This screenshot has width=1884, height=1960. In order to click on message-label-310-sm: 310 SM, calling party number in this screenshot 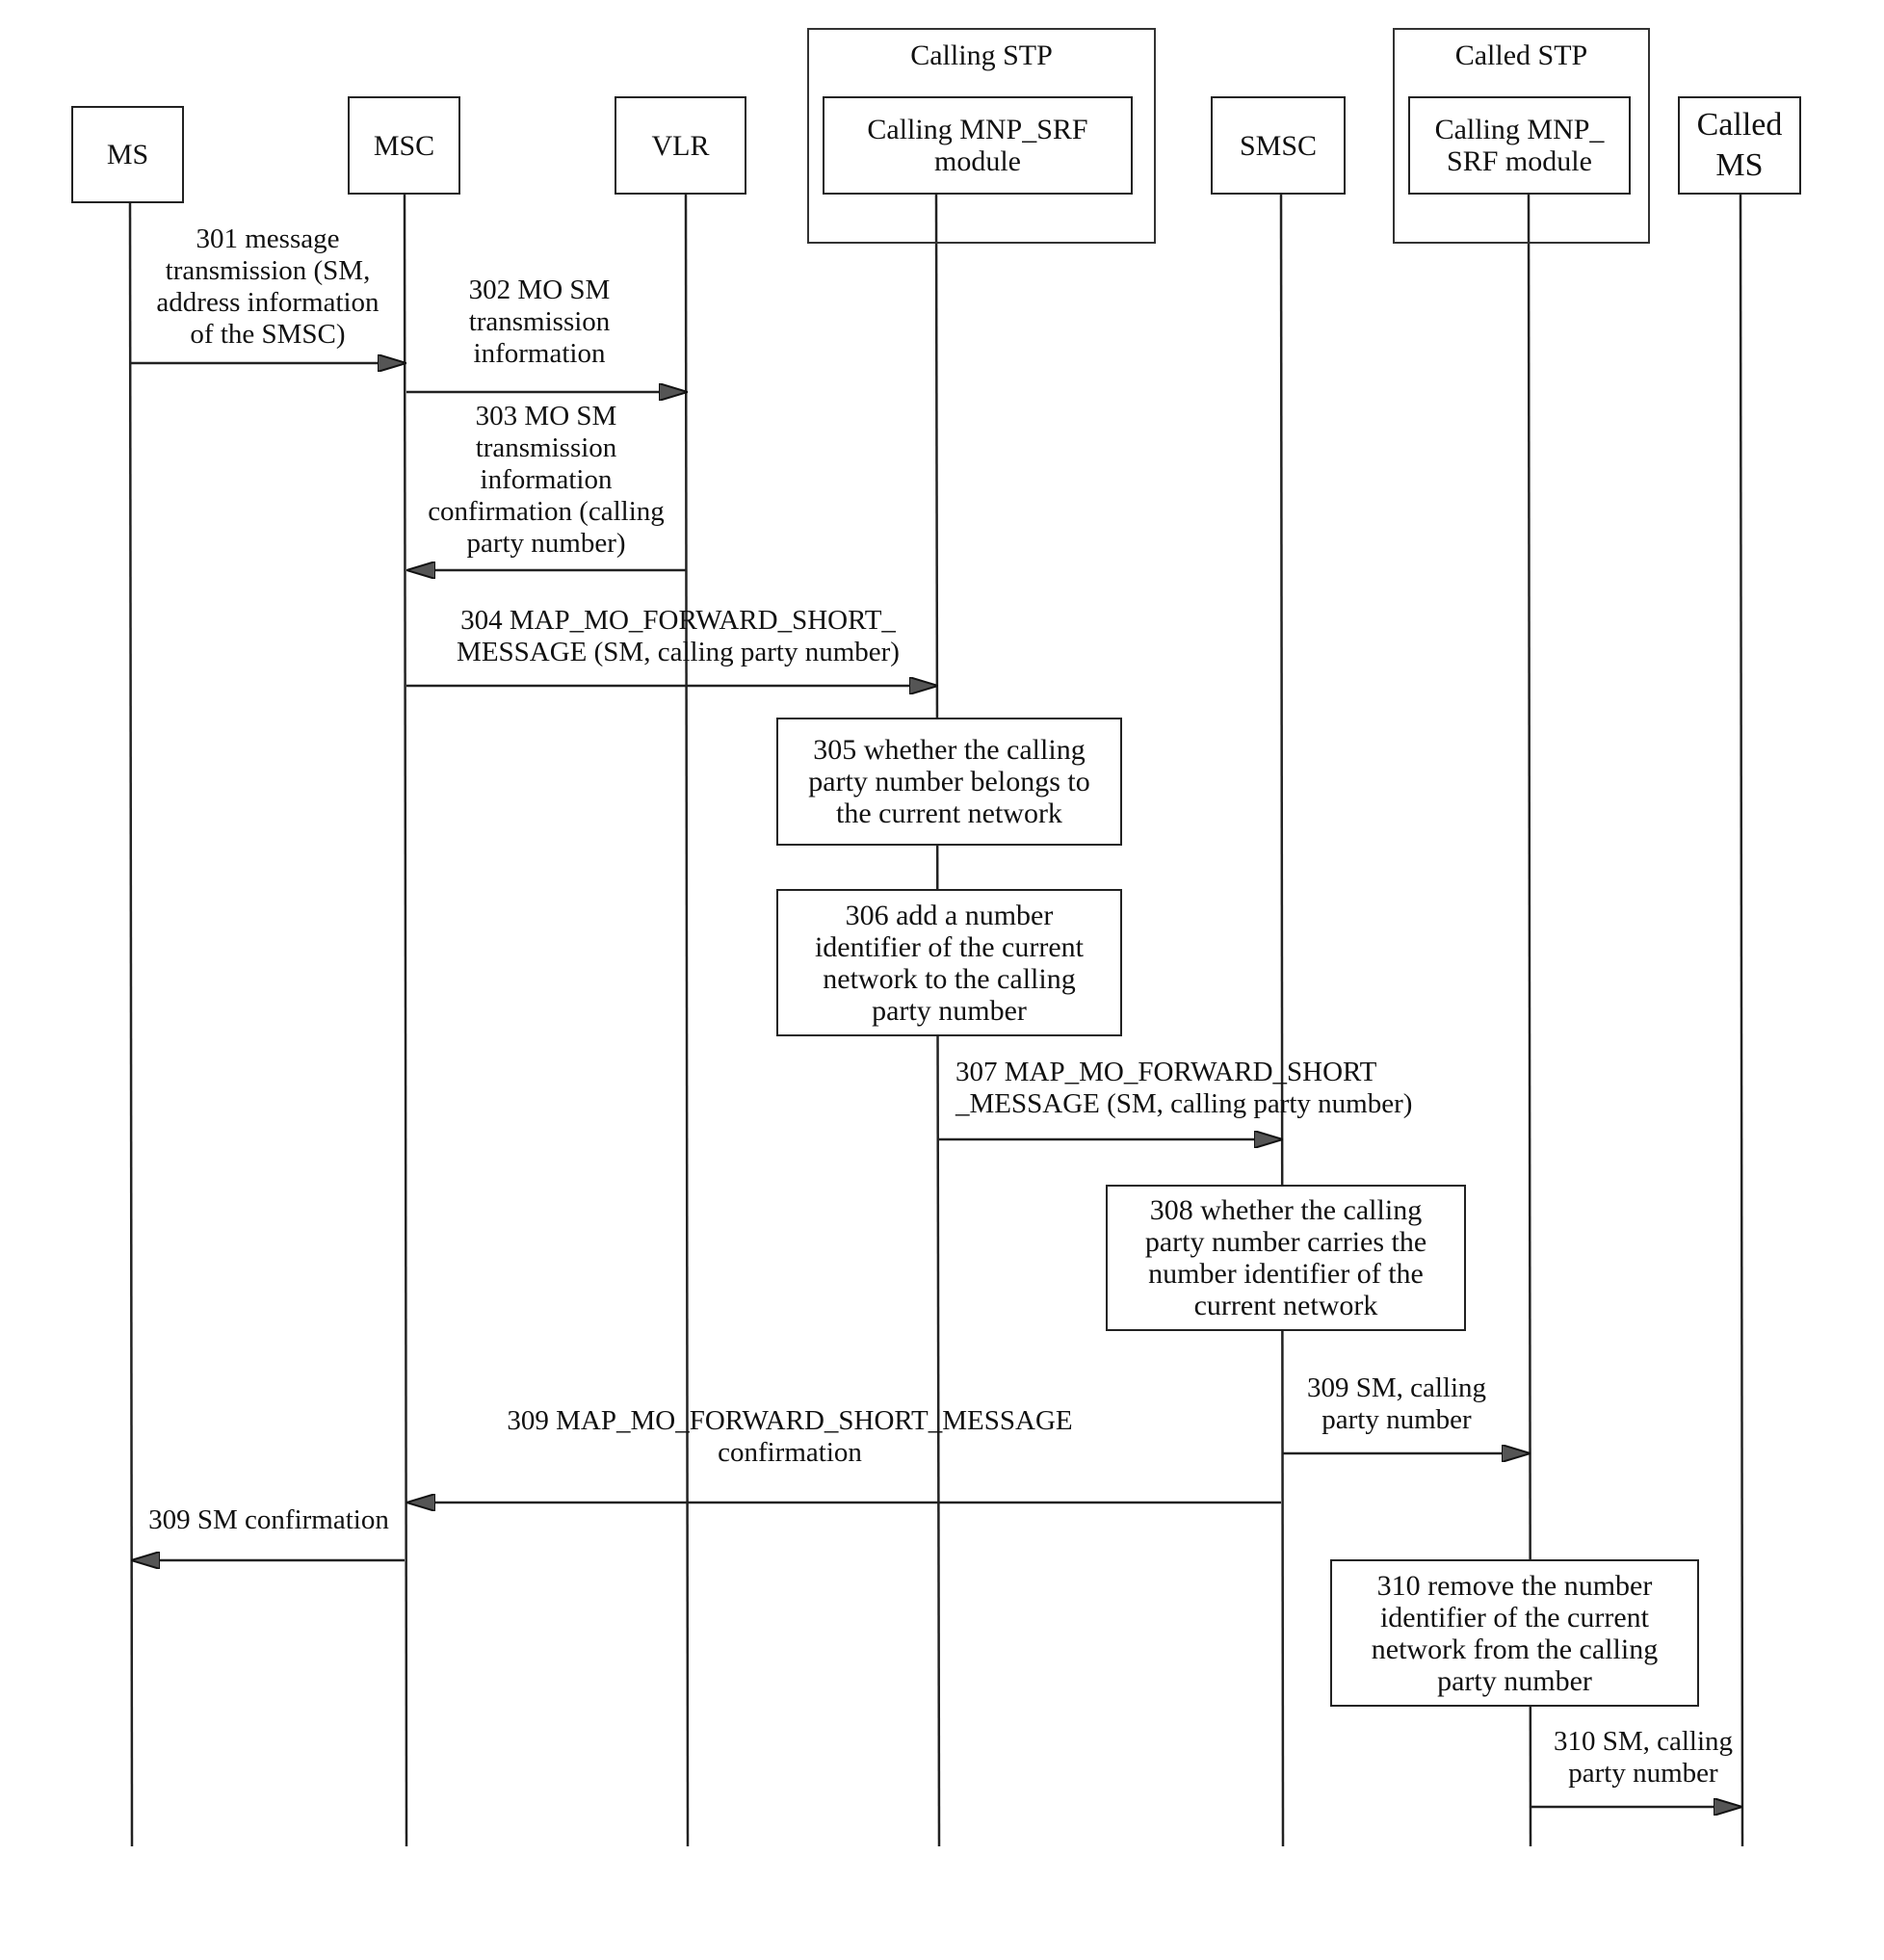, I will do `click(1643, 1757)`.